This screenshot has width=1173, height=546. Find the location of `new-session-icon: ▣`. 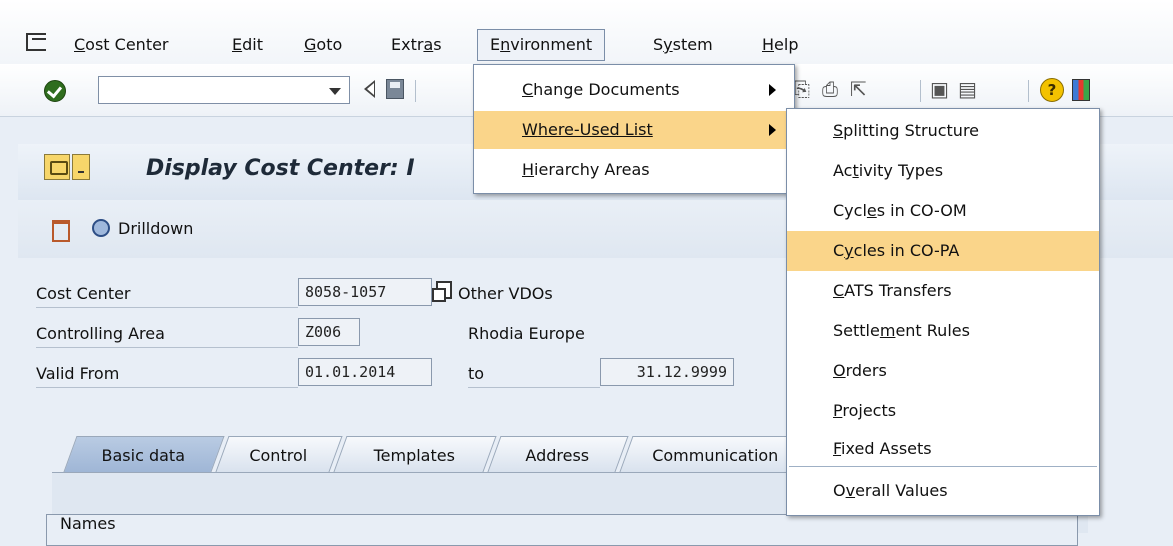

new-session-icon: ▣ is located at coordinates (939, 89).